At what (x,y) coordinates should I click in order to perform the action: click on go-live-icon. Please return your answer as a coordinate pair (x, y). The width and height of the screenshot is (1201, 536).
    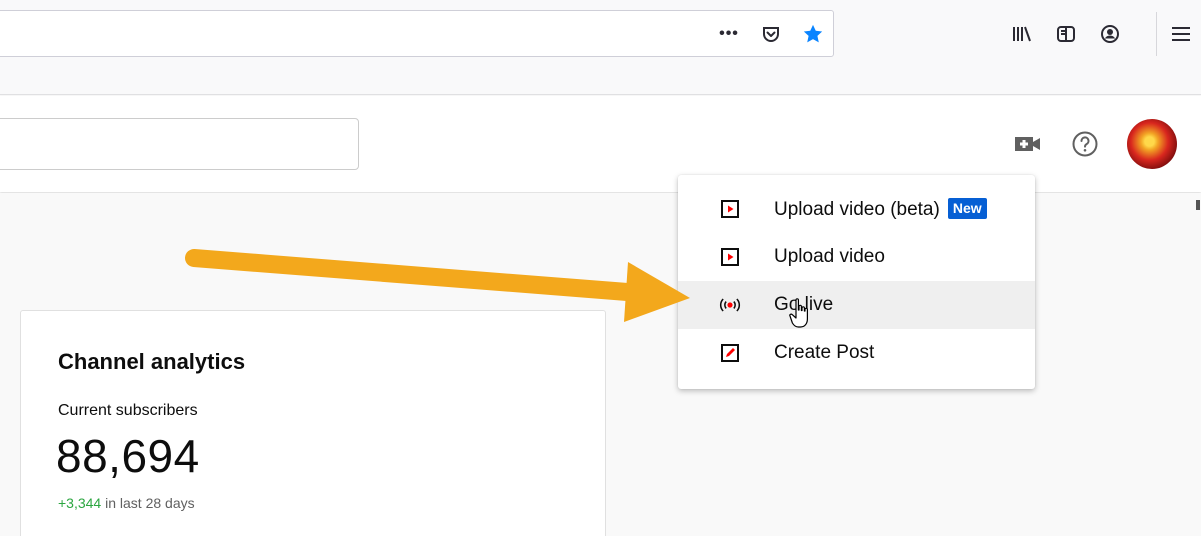
    Looking at the image, I should click on (730, 305).